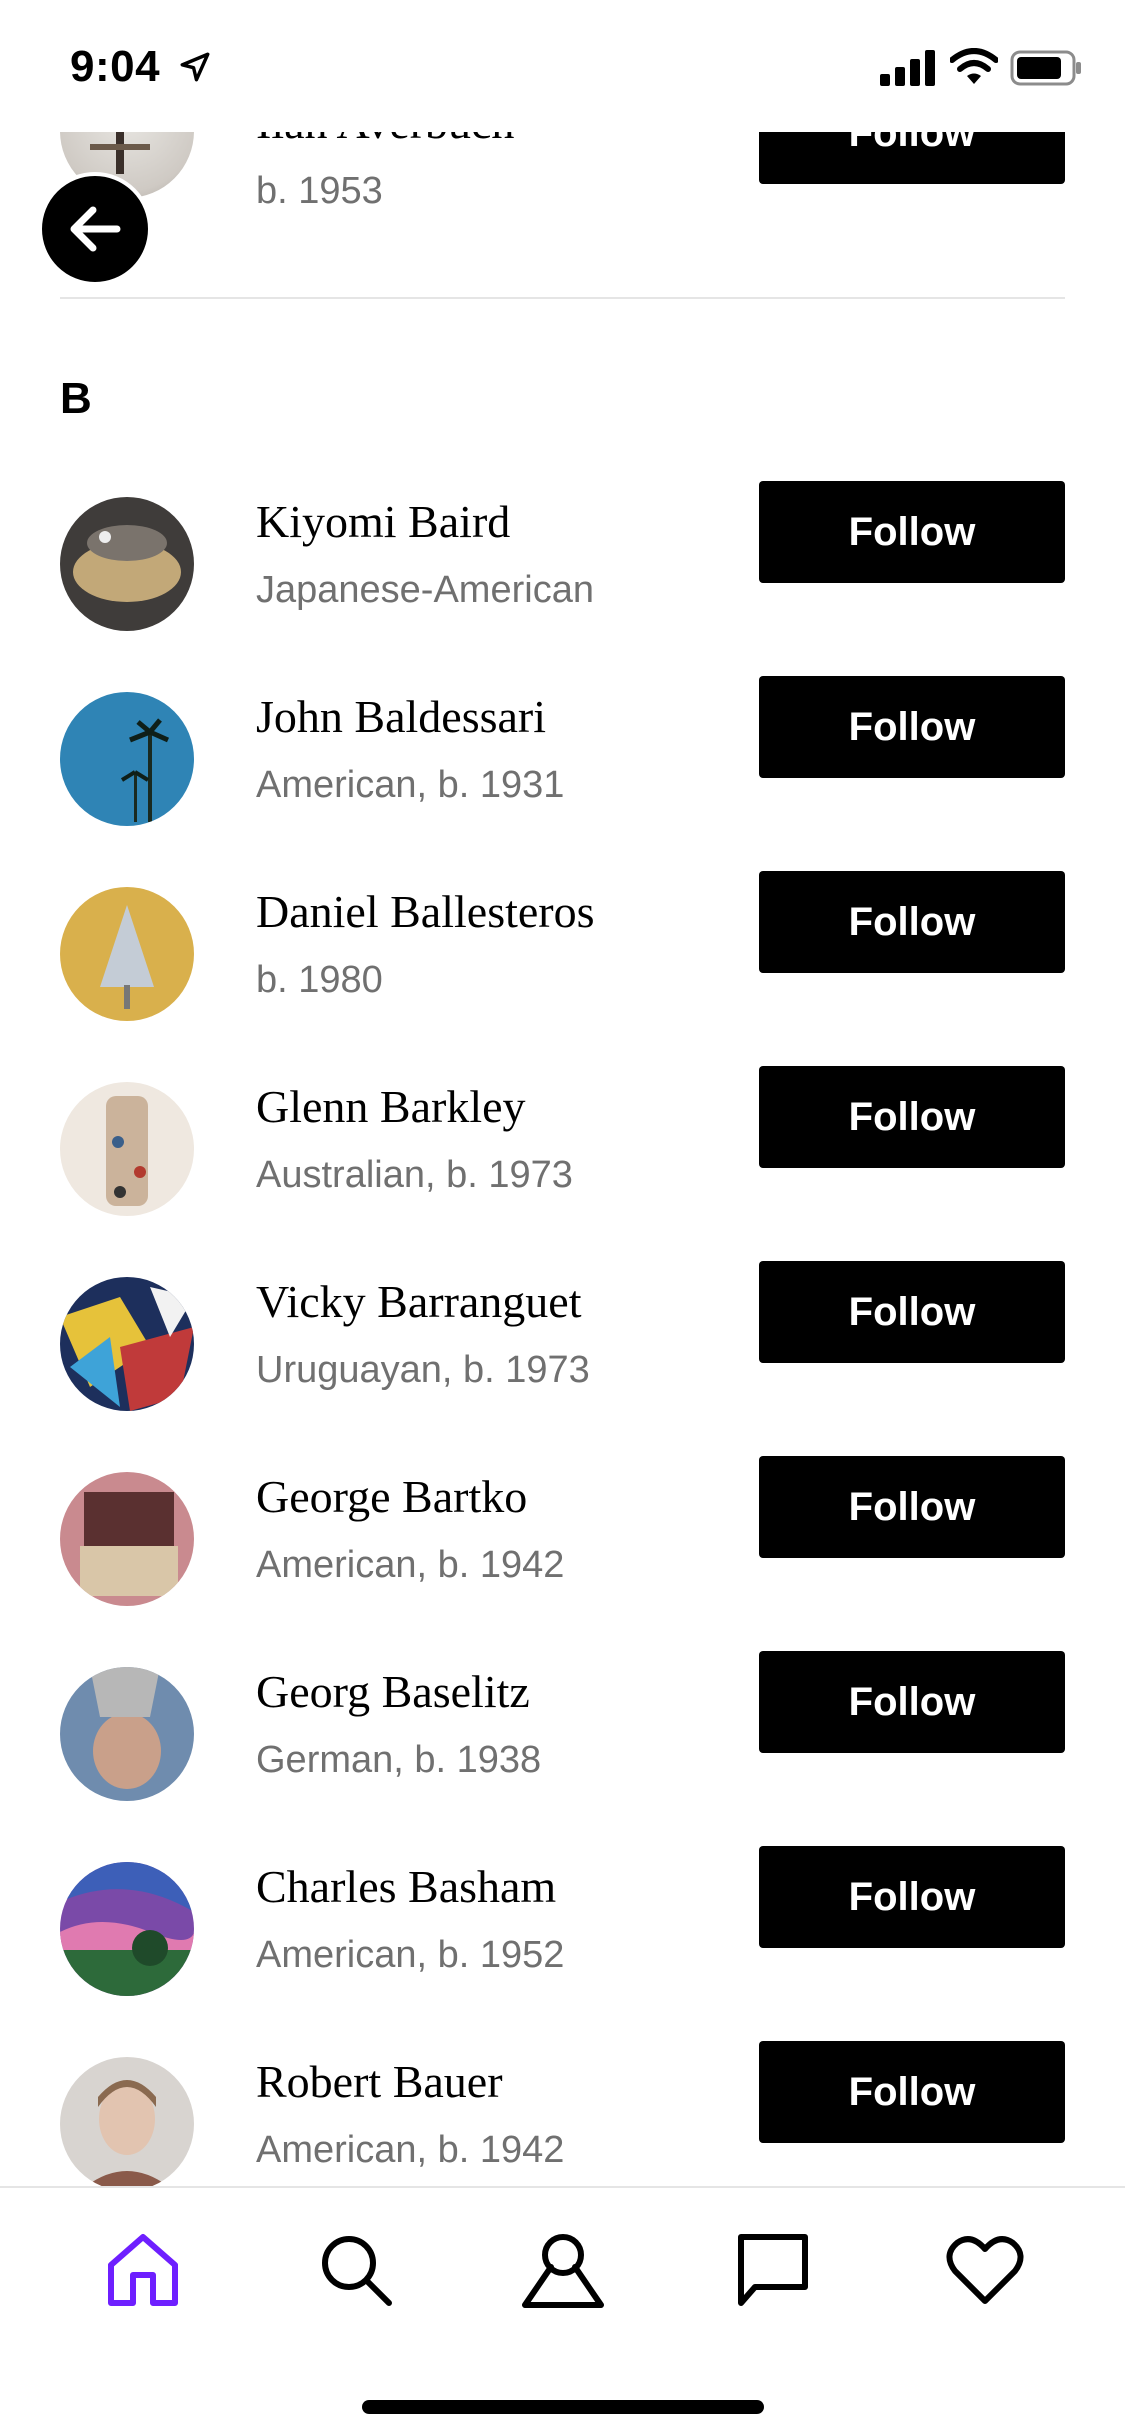 The height and width of the screenshot is (2436, 1125). What do you see at coordinates (907, 68) in the screenshot?
I see `cellular-signal-icon` at bounding box center [907, 68].